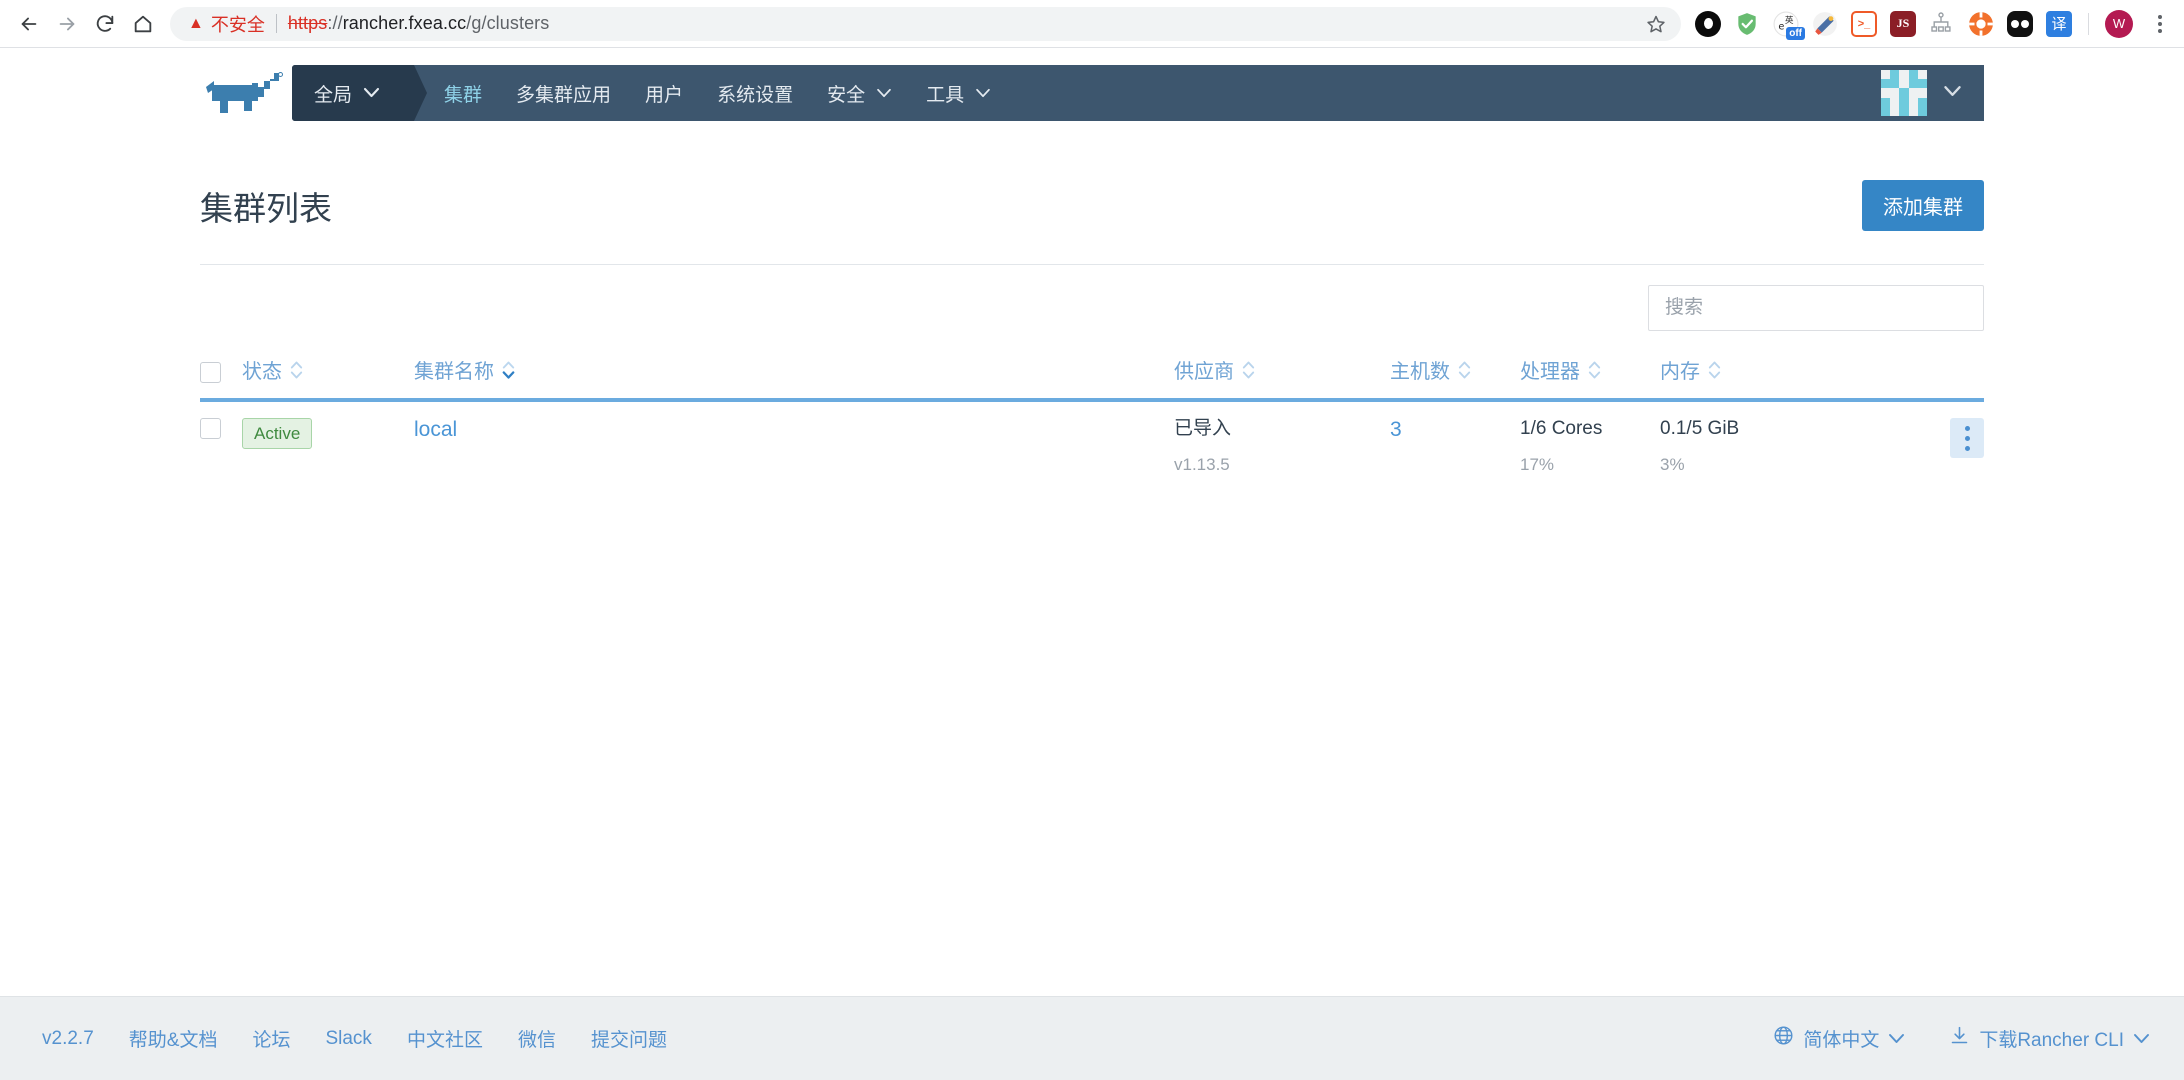 This screenshot has height=1080, width=2184. Describe the element at coordinates (1923, 205) in the screenshot. I see `add-cluster-button: 添加集群` at that location.